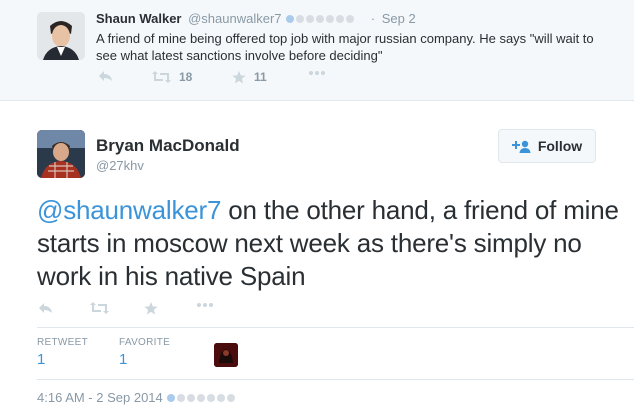  I want to click on favoriter-avatar, so click(226, 355).